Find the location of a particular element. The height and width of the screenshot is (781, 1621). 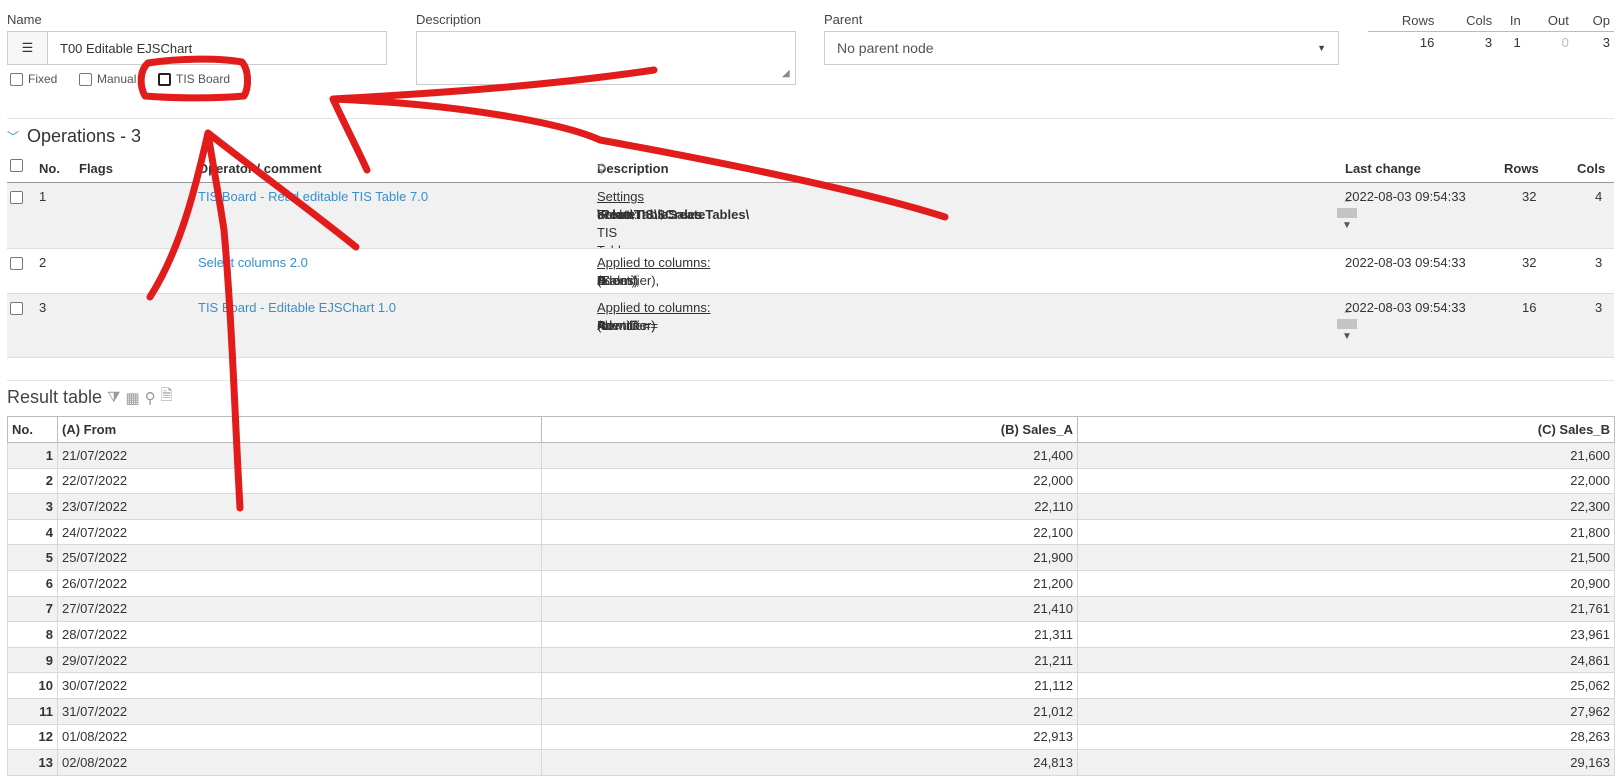

row-sales-a: 21,211 is located at coordinates (809, 660).